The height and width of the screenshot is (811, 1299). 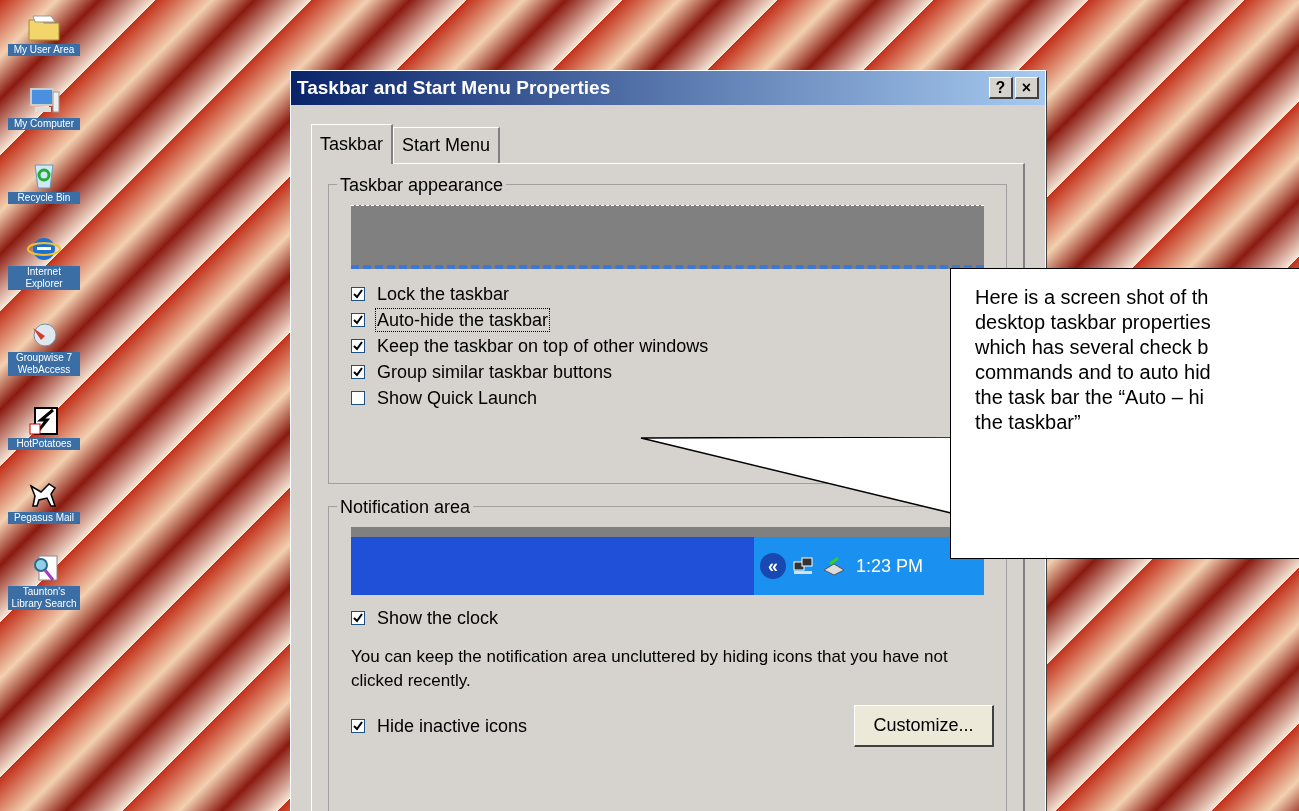 I want to click on desktop-icon-label: Taunton's Library Search, so click(x=44, y=598).